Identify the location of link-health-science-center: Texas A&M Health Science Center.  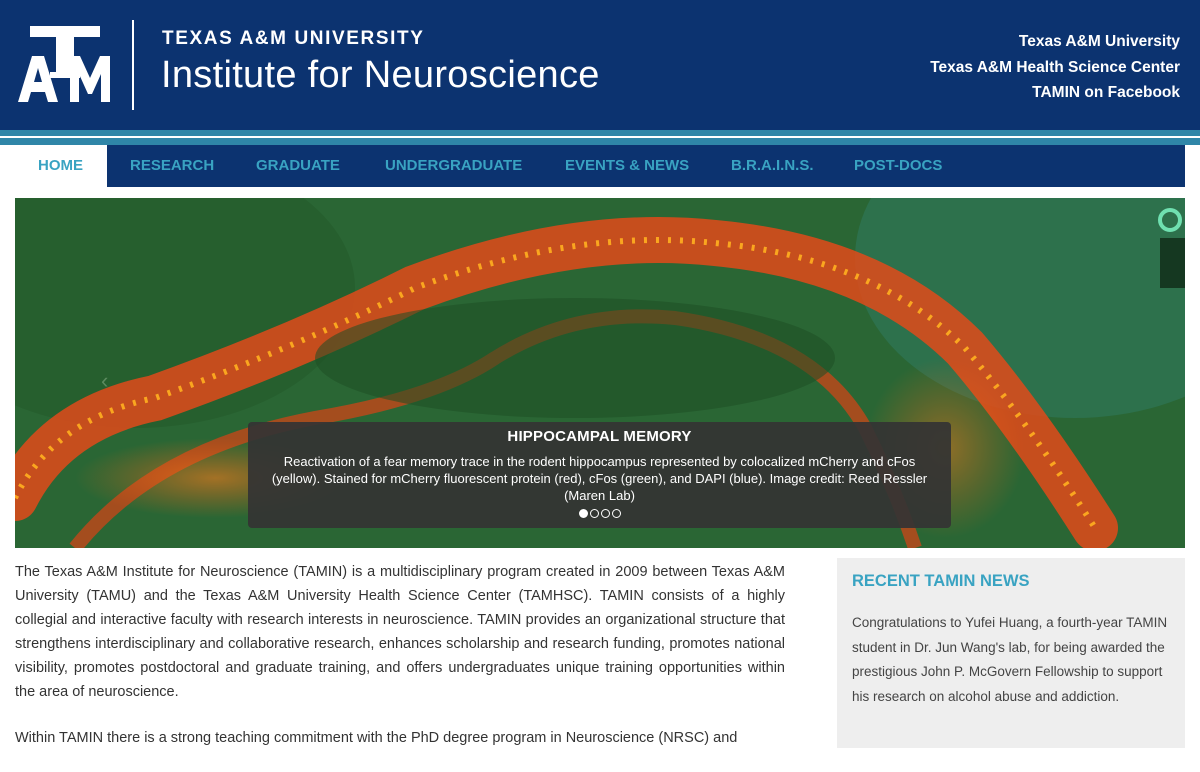
(1055, 68).